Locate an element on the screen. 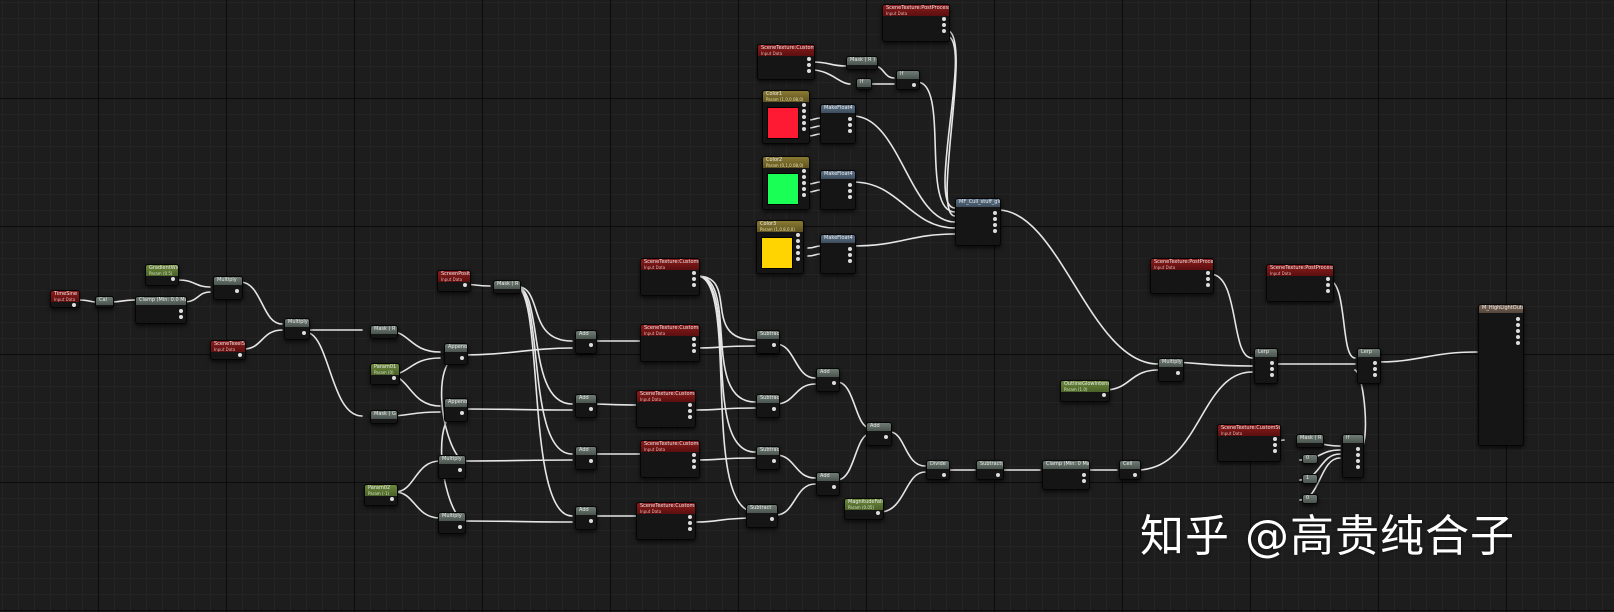 Image resolution: width=1614 pixels, height=612 pixels. graph-node: Color3 Param (1,0.8,0,0) is located at coordinates (780, 247).